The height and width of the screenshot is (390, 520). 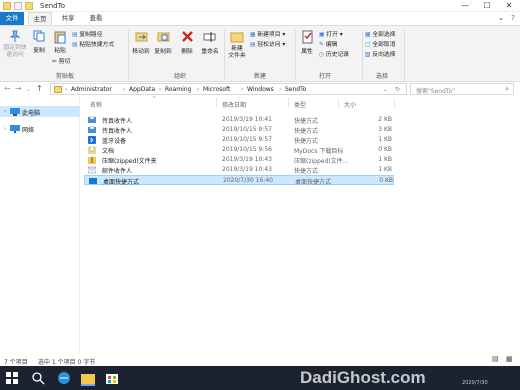 What do you see at coordinates (92, 170) in the screenshot?
I see `mail-recipient-icon` at bounding box center [92, 170].